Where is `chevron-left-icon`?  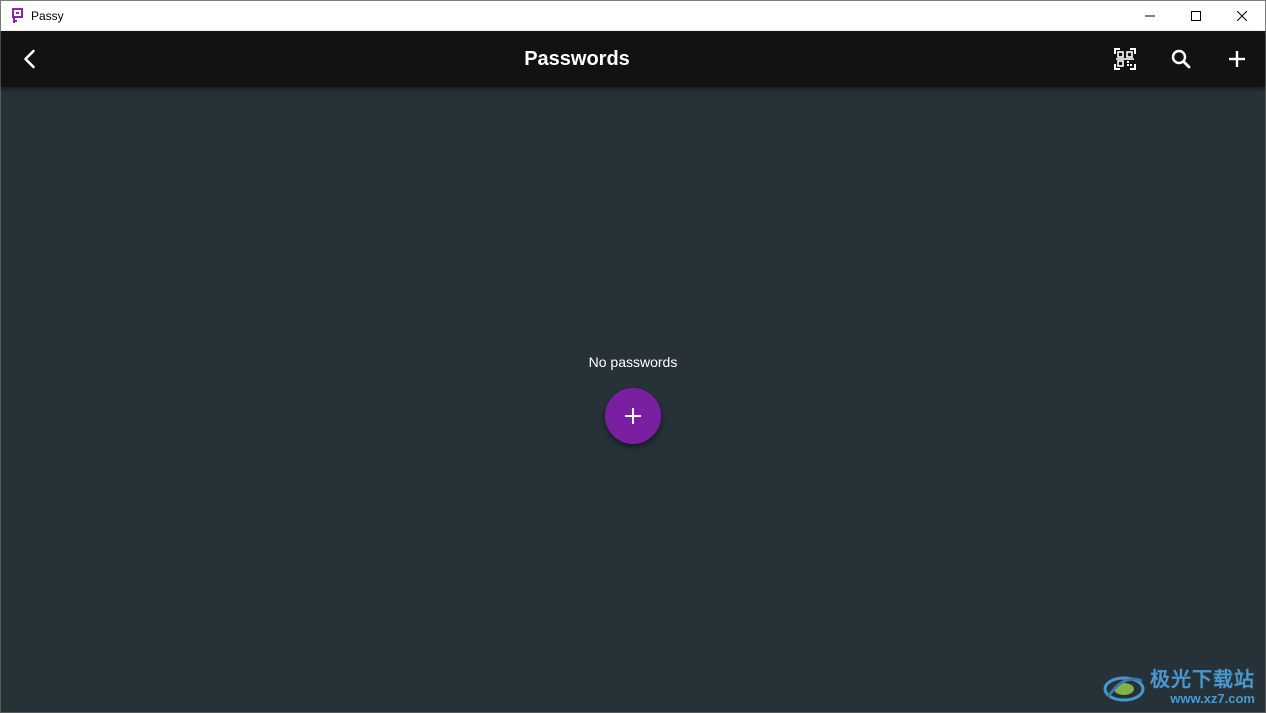
chevron-left-icon is located at coordinates (29, 59).